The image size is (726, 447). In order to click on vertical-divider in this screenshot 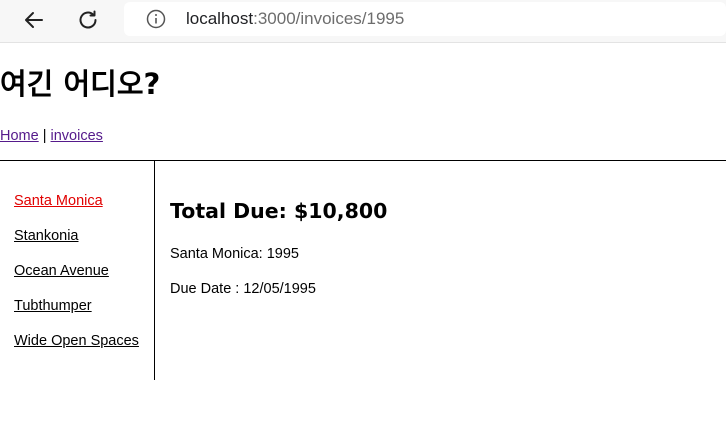, I will do `click(154, 270)`.